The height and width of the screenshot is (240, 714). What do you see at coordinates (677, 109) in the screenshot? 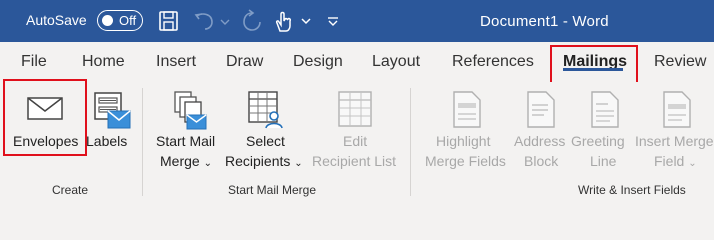
I see `insert-merge-field-icon` at bounding box center [677, 109].